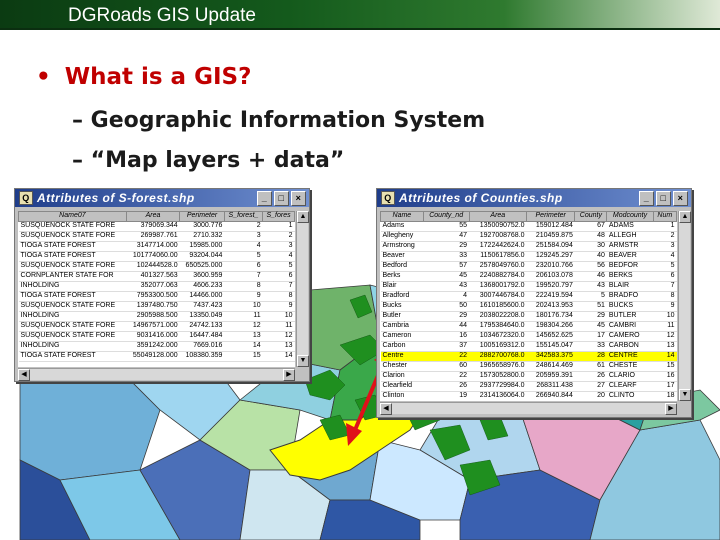 The height and width of the screenshot is (540, 720). What do you see at coordinates (279, 120) in the screenshot?
I see `sub-item-1: – Geographic Information System` at bounding box center [279, 120].